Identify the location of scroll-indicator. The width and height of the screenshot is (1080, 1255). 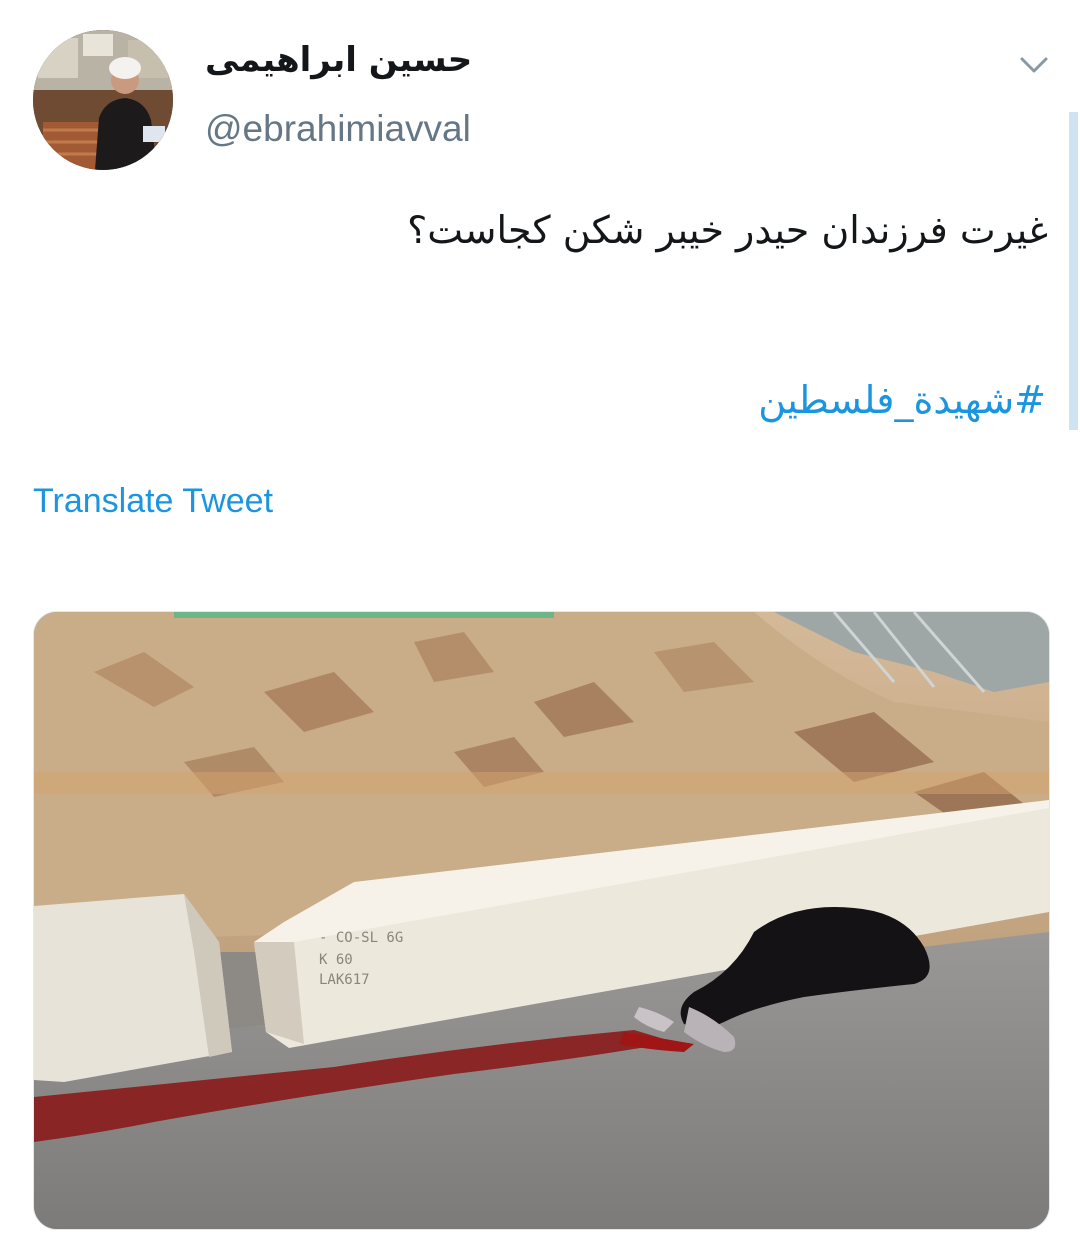
(1073, 271).